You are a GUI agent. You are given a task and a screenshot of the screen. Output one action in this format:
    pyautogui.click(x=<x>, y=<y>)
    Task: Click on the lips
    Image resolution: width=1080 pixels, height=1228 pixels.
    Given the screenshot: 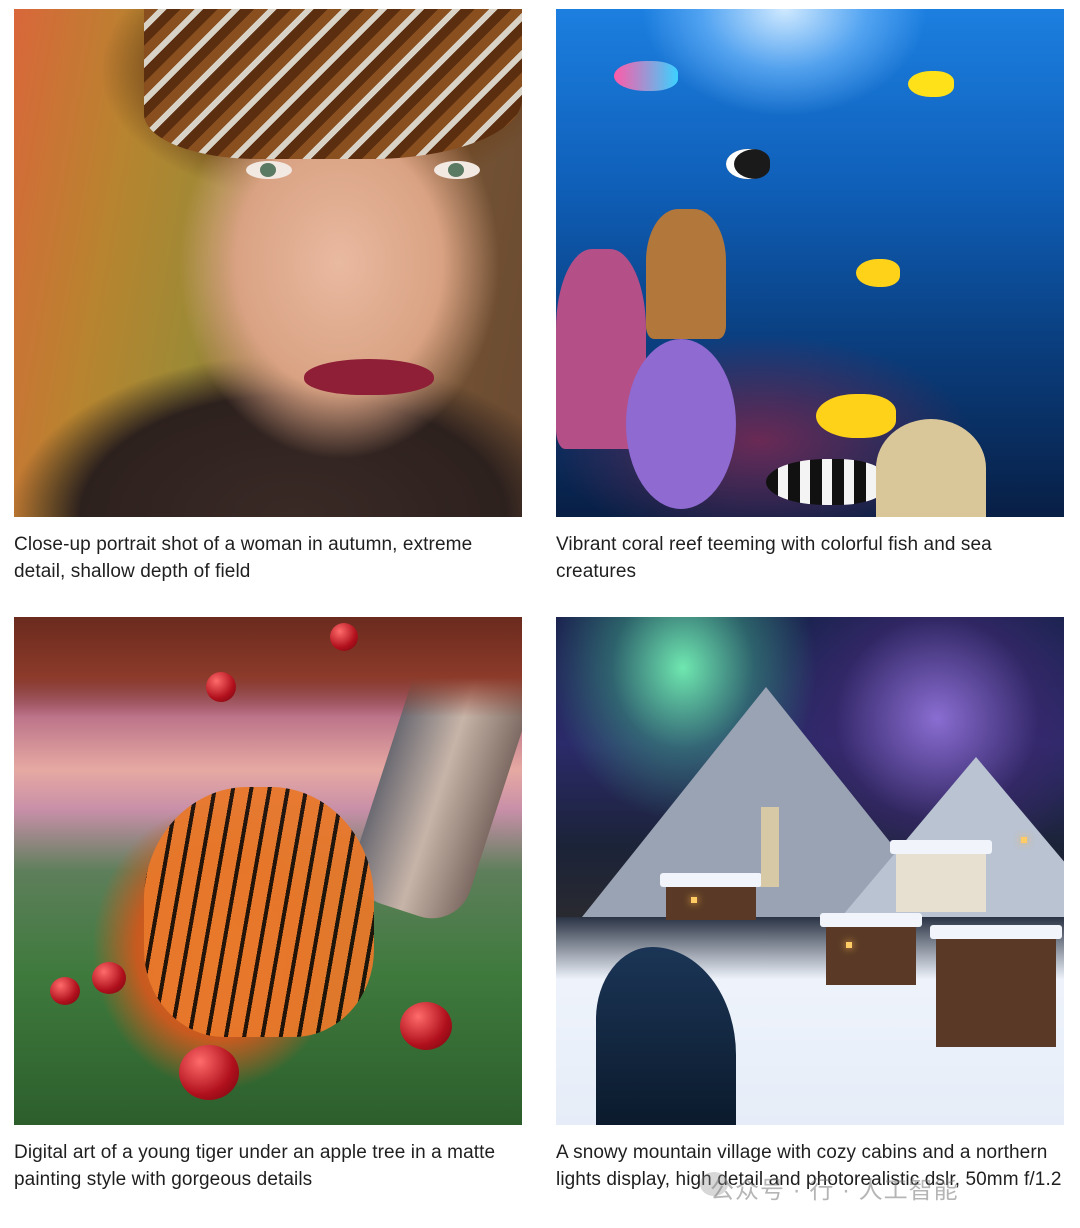 What is the action you would take?
    pyautogui.click(x=369, y=377)
    